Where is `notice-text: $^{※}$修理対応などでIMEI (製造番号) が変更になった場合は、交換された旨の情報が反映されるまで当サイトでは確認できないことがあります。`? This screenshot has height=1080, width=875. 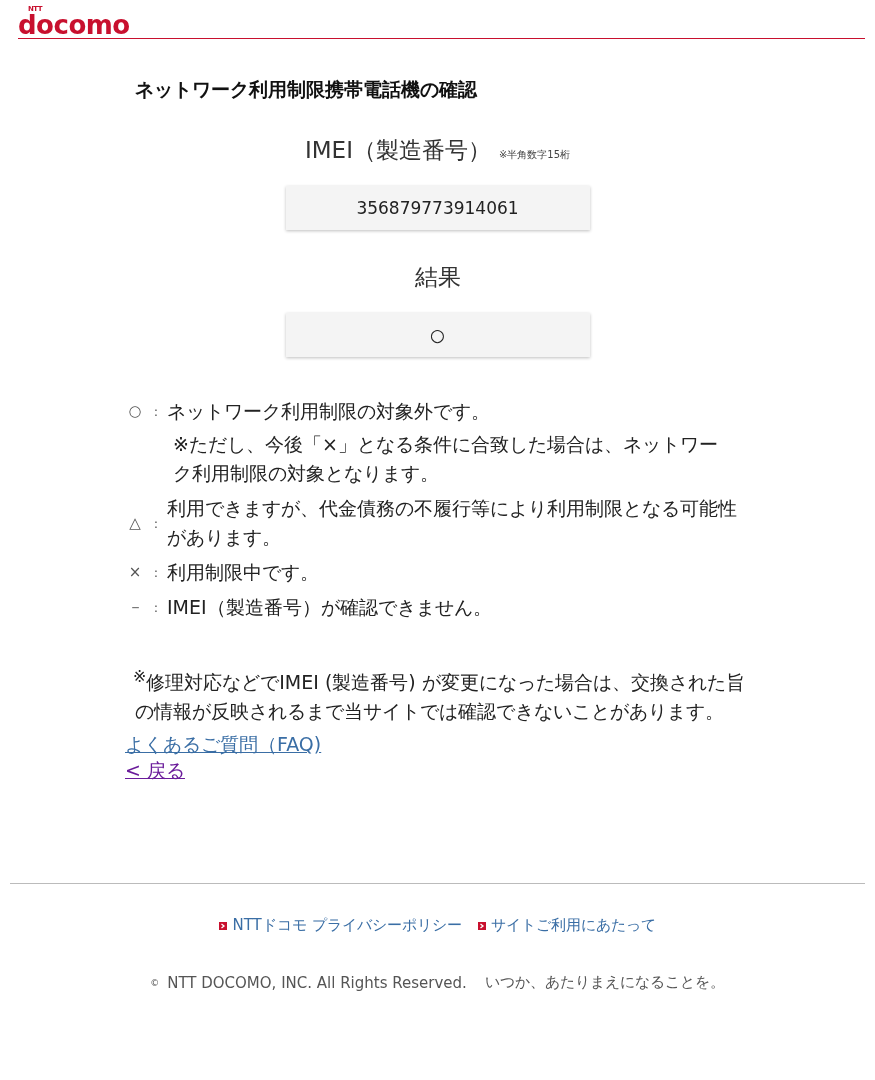 notice-text: $^{※}$修理対応などでIMEI (製造番号) が変更になった場合は、交換された旨の情報が反映されるまで当サイトでは確認できないことがあります。 is located at coordinates (439, 695).